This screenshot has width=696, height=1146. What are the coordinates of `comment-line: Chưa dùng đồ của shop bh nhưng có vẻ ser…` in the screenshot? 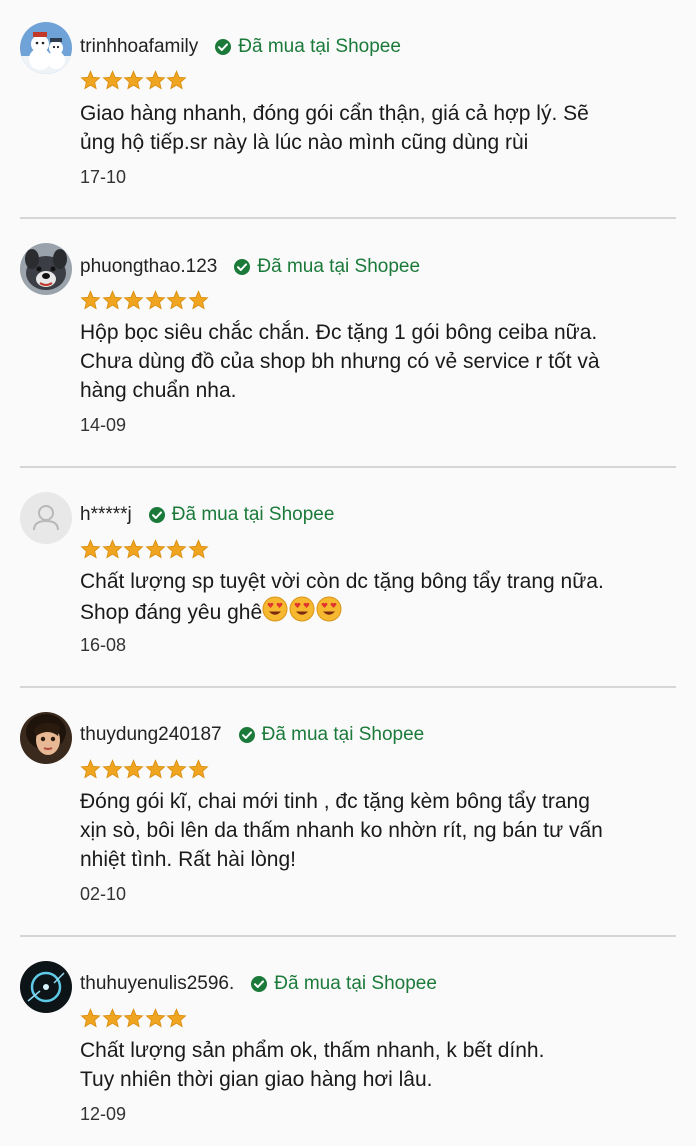 It's located at (340, 361).